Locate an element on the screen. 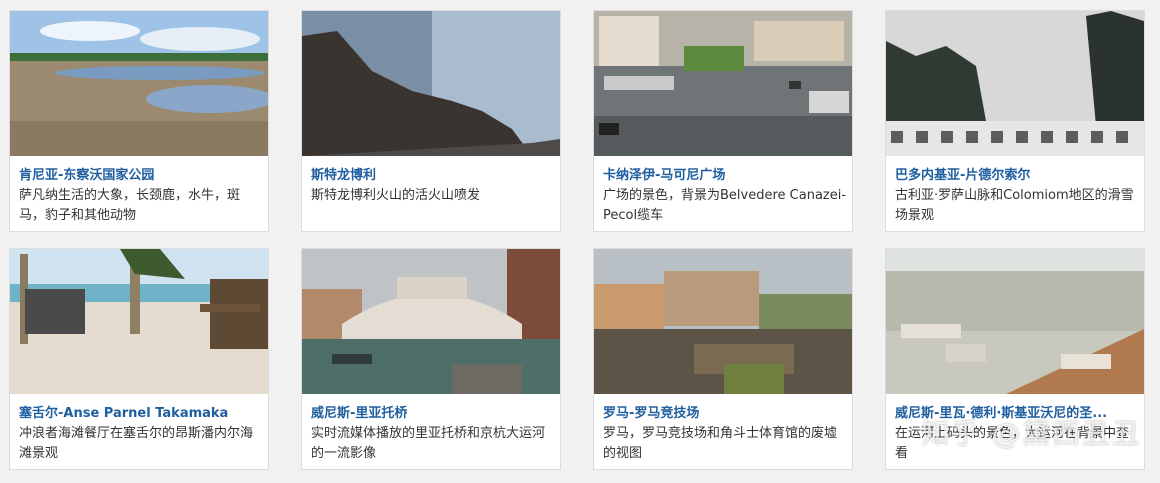 The width and height of the screenshot is (1160, 483). card-title: 肯尼亚-东察沃国家公园 is located at coordinates (142, 173).